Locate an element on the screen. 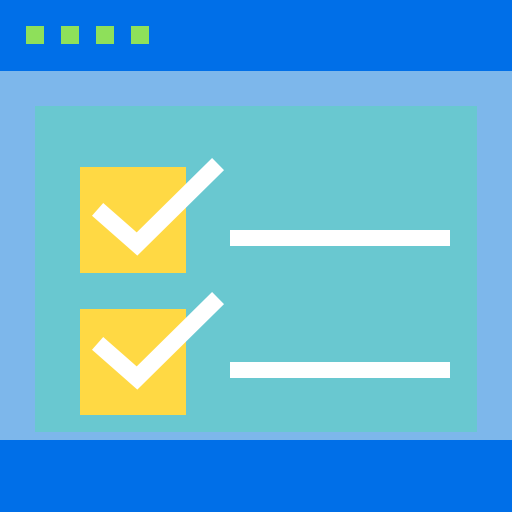 The width and height of the screenshot is (512, 512). window-controls is located at coordinates (87, 35).